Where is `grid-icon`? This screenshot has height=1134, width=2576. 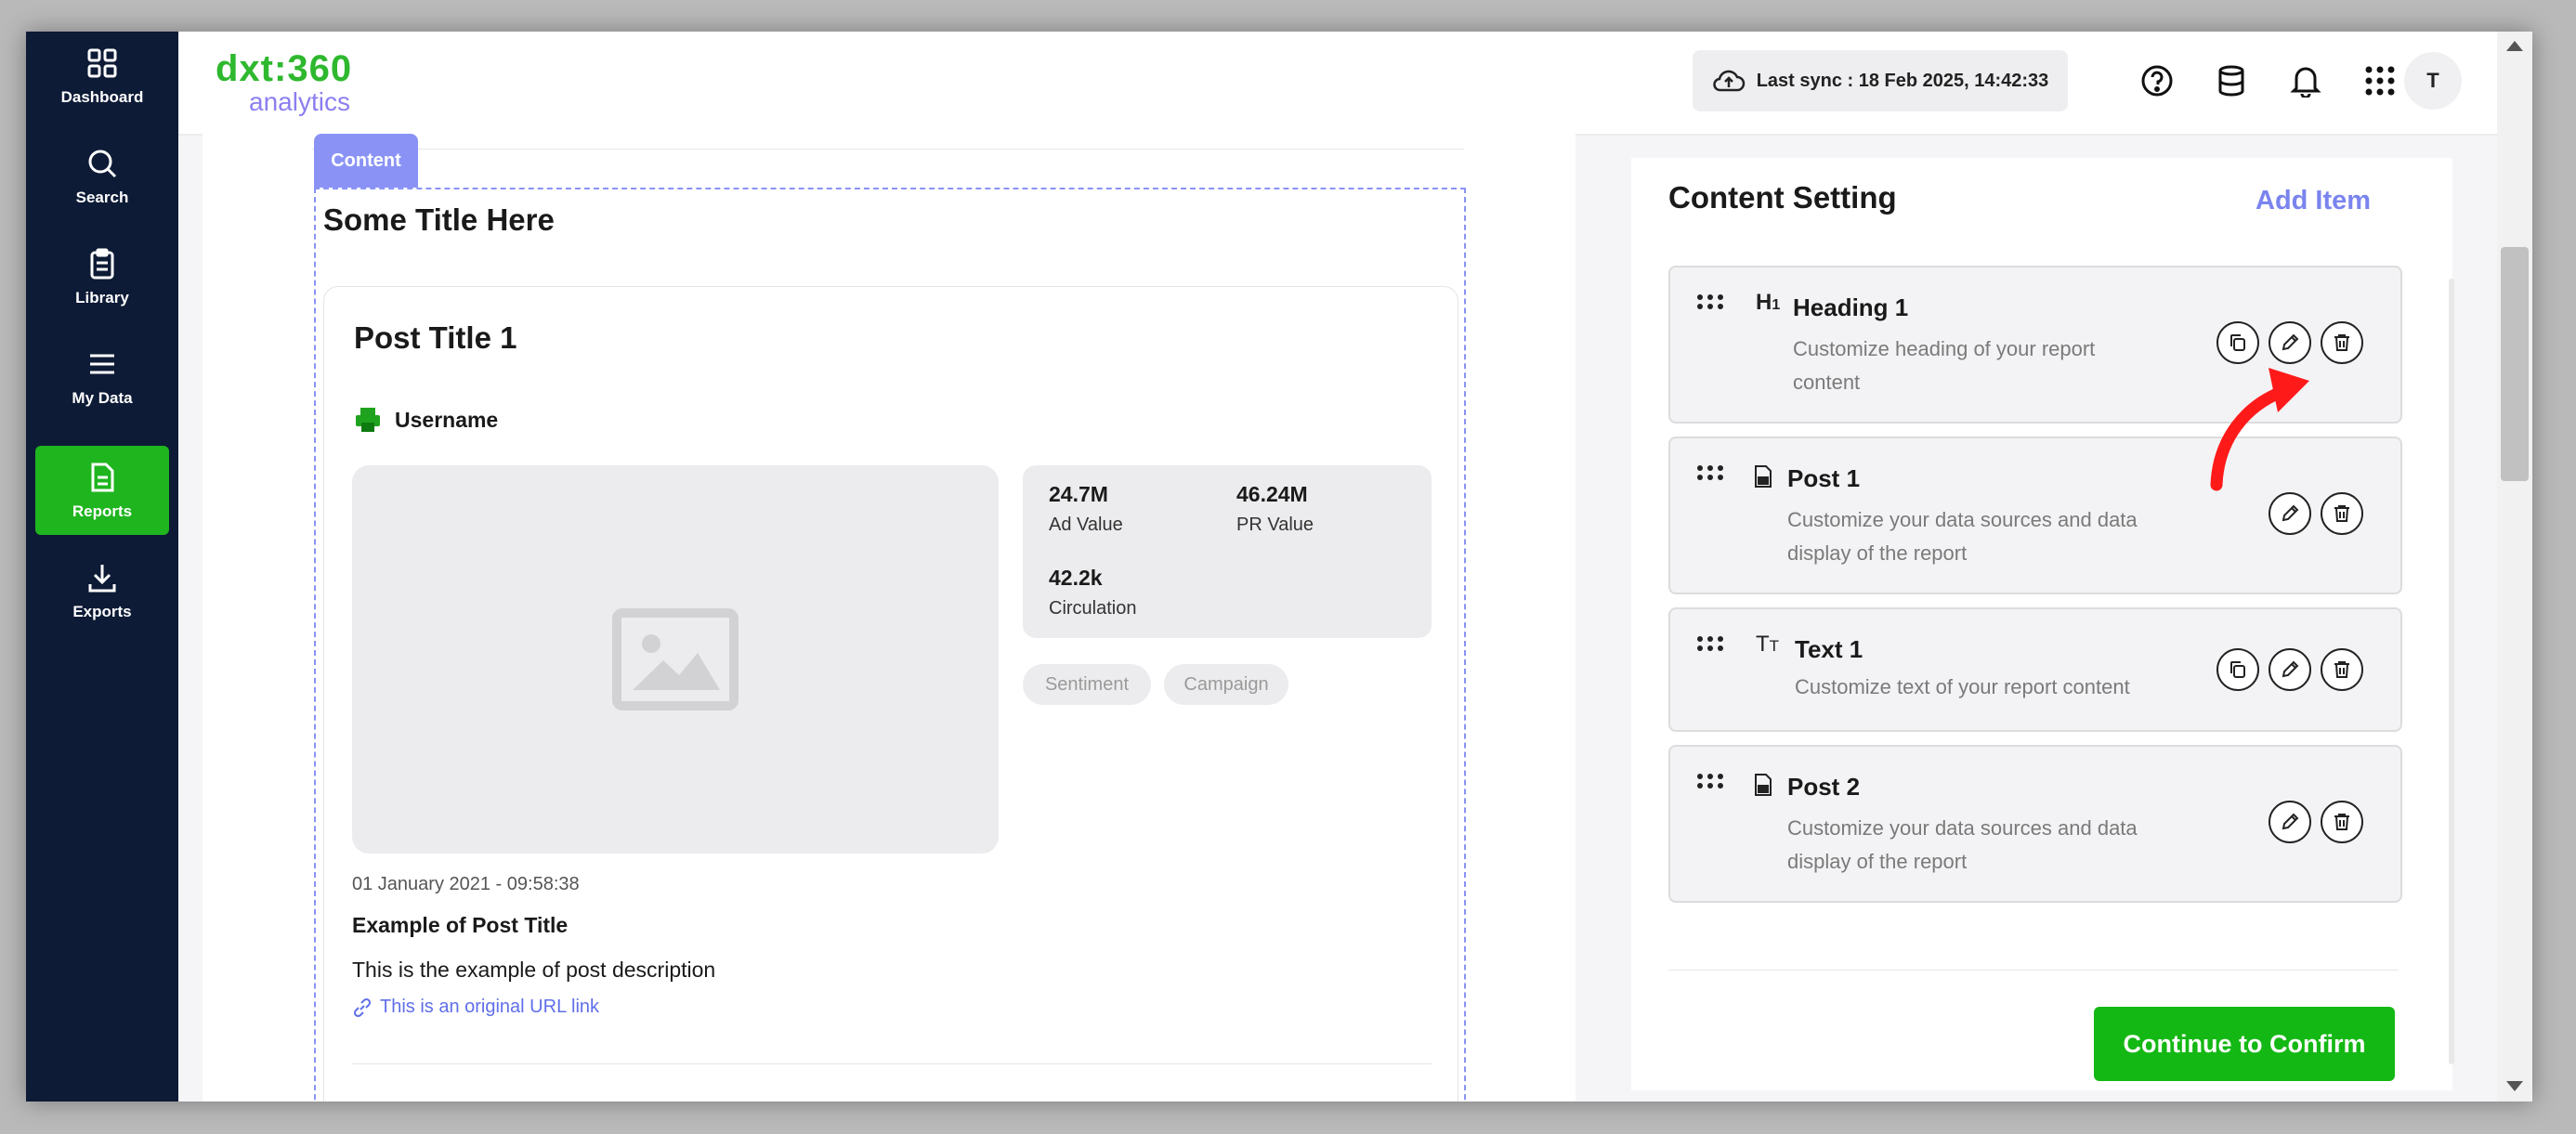 grid-icon is located at coordinates (103, 64).